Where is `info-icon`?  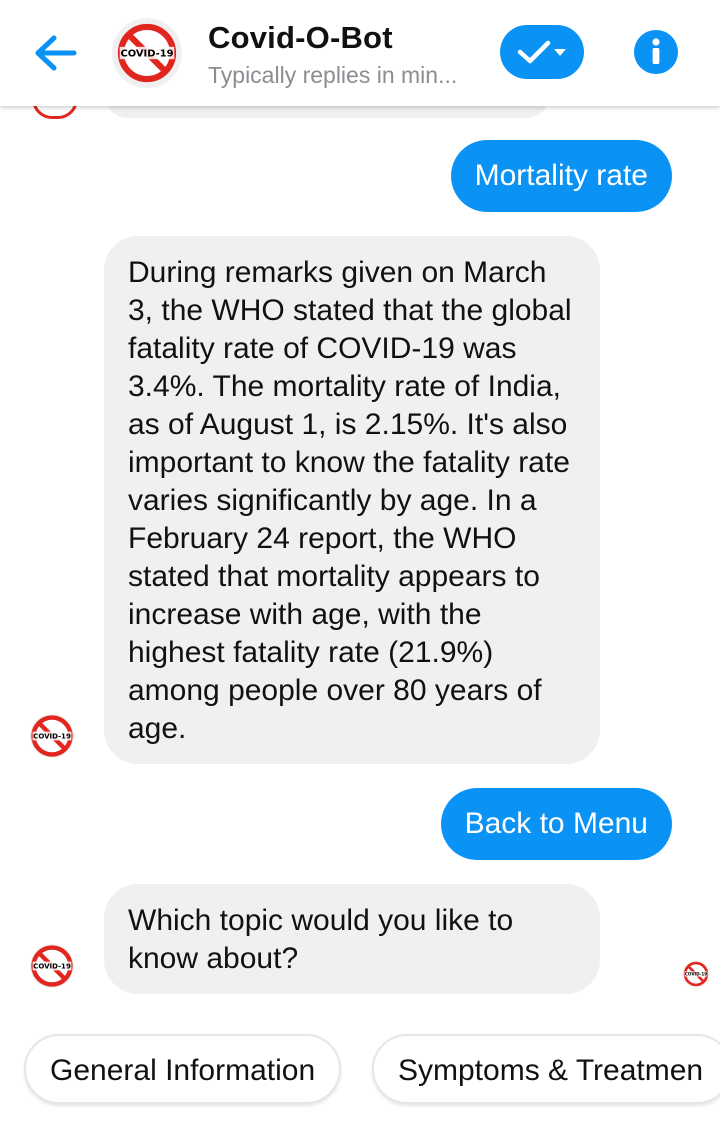
info-icon is located at coordinates (656, 51).